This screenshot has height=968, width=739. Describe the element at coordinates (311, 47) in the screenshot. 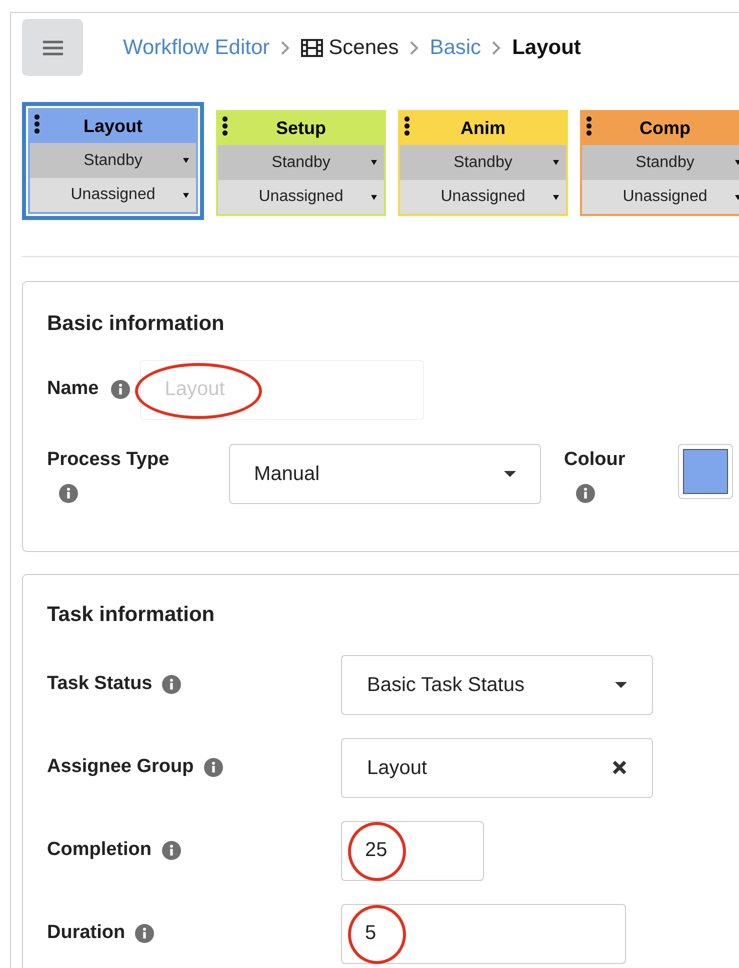

I see `film-icon` at that location.